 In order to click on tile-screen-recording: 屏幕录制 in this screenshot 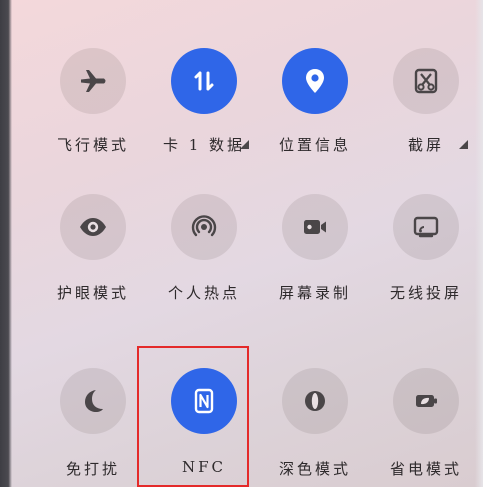, I will do `click(317, 255)`.